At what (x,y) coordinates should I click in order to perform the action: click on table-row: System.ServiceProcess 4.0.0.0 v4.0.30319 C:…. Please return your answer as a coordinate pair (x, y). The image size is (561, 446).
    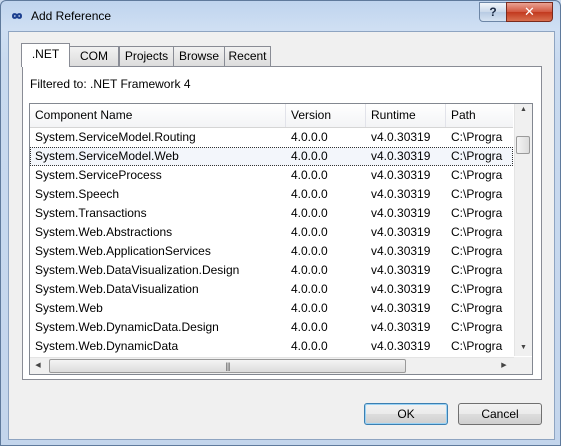
    Looking at the image, I should click on (271, 175).